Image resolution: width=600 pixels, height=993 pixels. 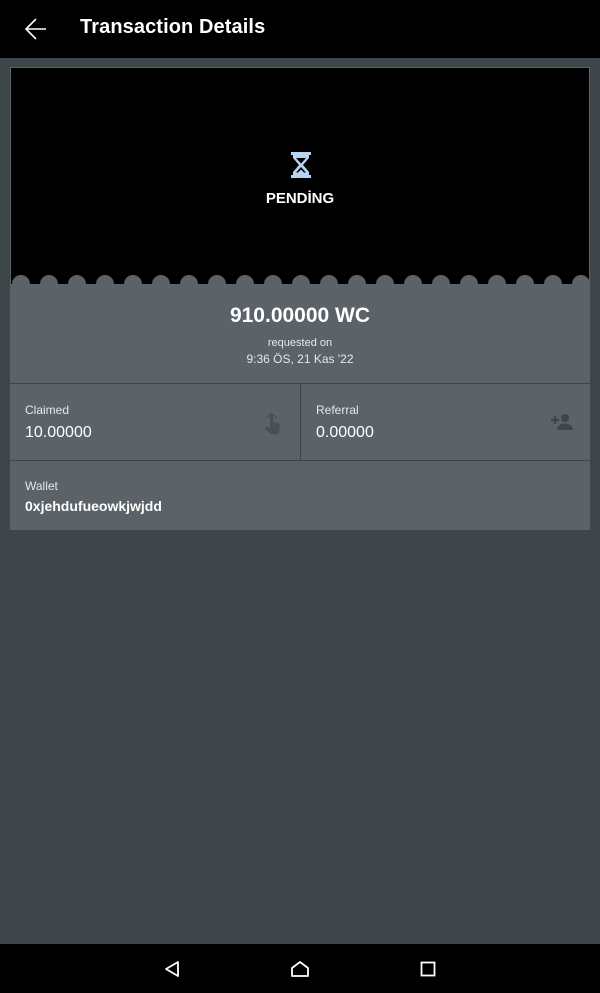 I want to click on status-label: PENDİNG, so click(x=300, y=198).